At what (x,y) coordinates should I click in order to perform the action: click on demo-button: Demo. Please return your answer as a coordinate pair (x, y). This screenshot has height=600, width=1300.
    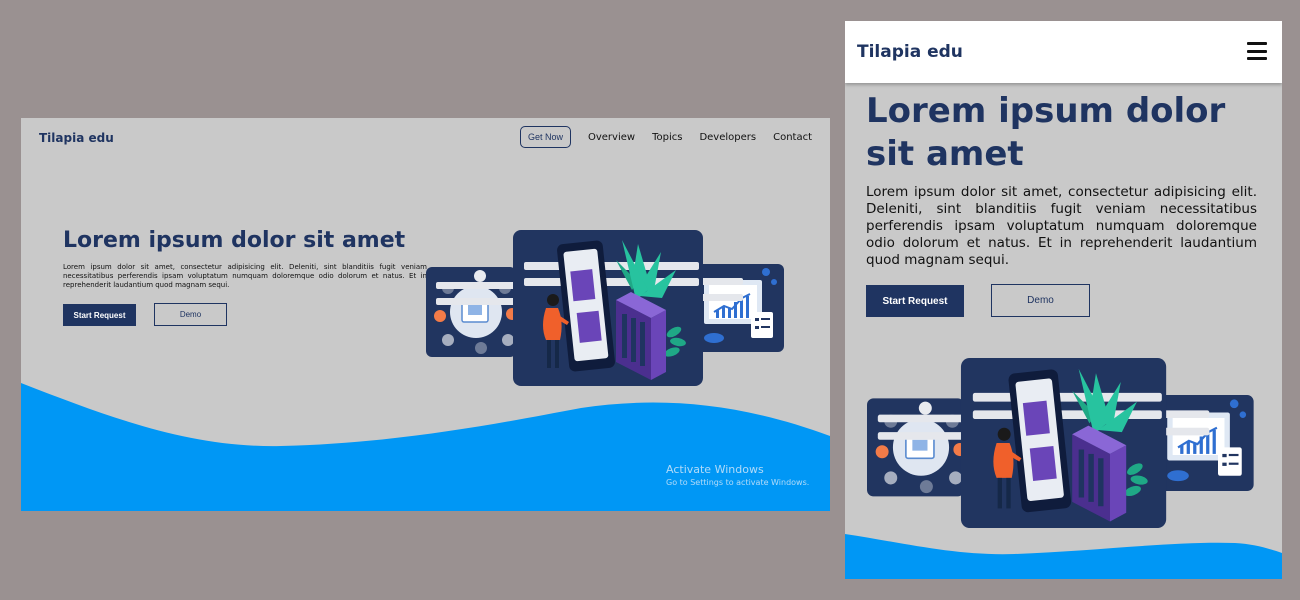
    Looking at the image, I should click on (190, 314).